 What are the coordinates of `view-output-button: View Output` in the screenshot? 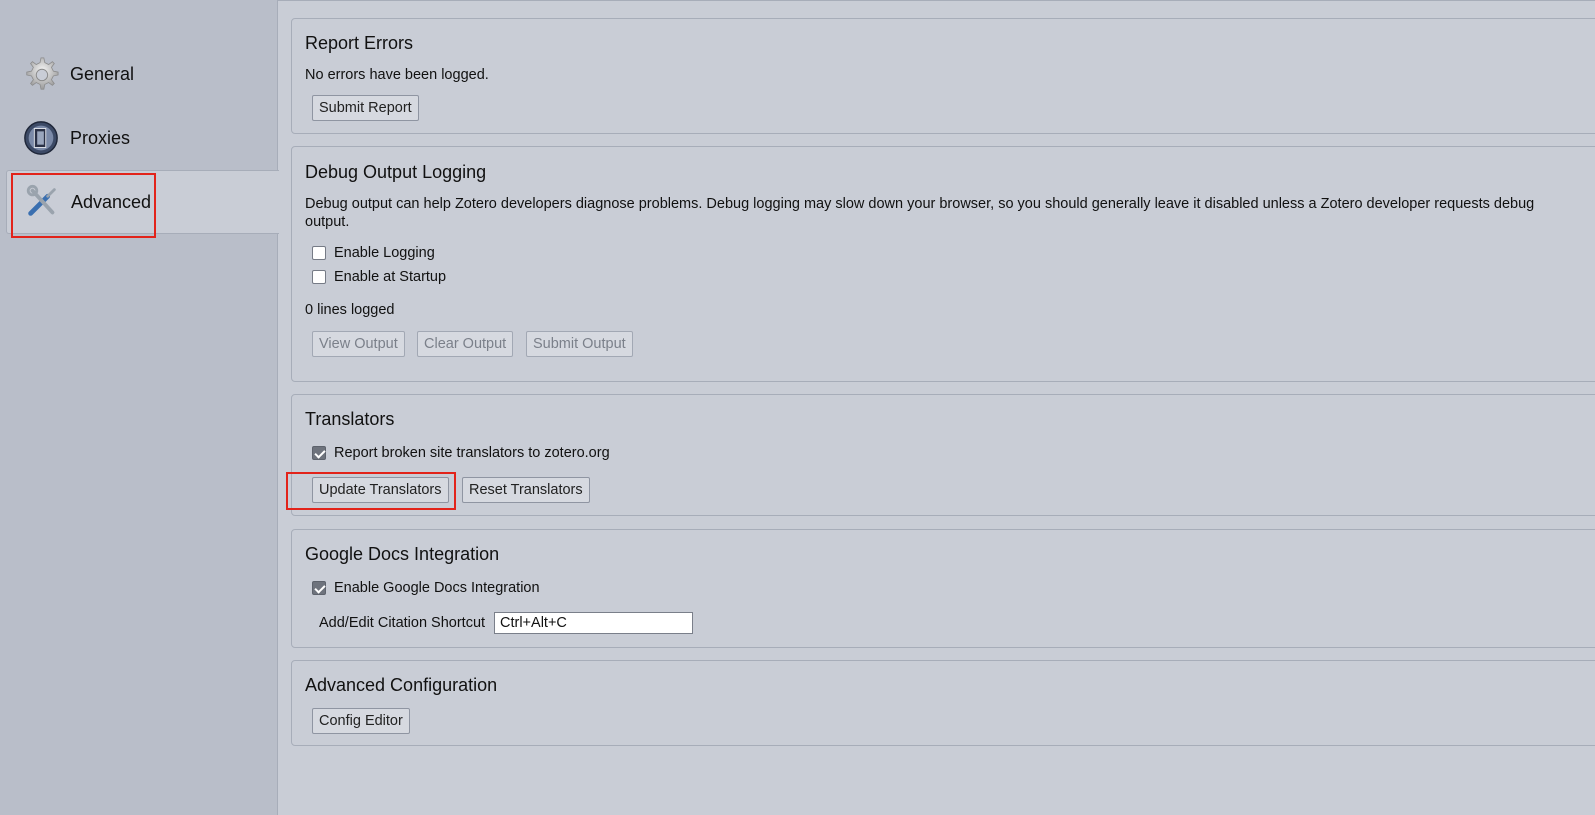 It's located at (358, 344).